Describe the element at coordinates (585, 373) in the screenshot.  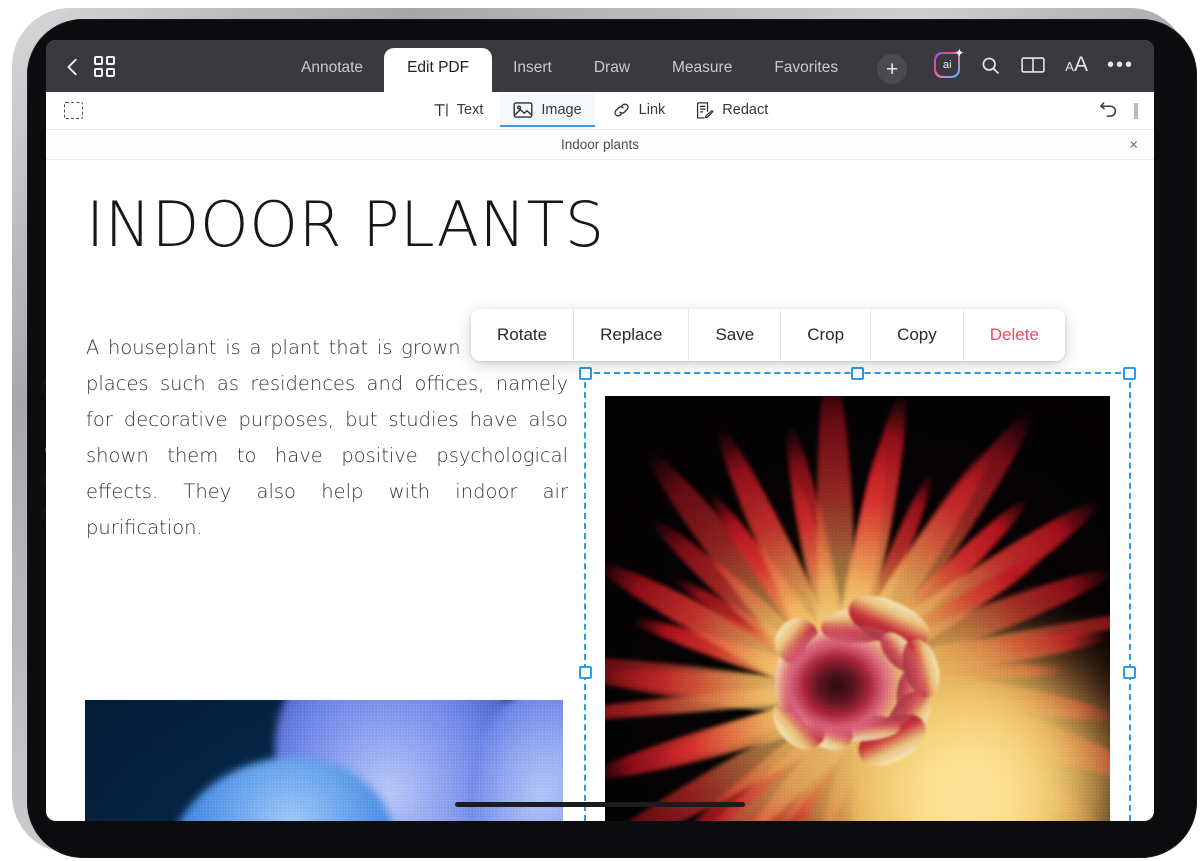
I see `selection-handle-top-left` at that location.